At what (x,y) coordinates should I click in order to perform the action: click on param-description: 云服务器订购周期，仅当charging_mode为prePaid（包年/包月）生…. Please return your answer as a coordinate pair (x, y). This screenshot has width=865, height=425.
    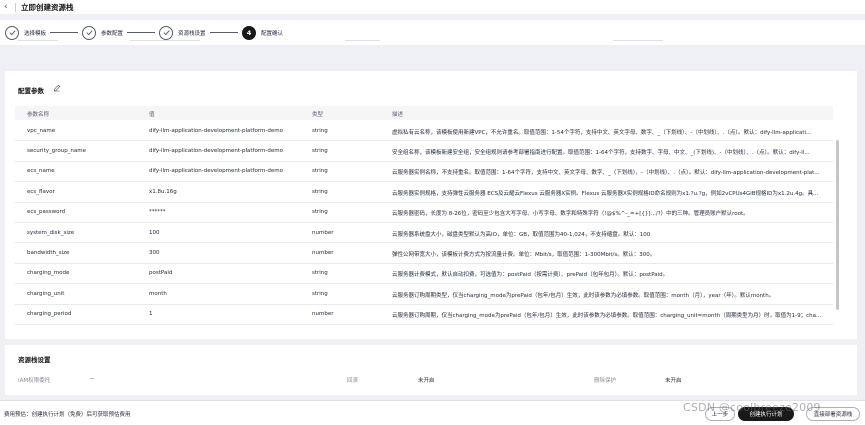
    Looking at the image, I should click on (607, 316).